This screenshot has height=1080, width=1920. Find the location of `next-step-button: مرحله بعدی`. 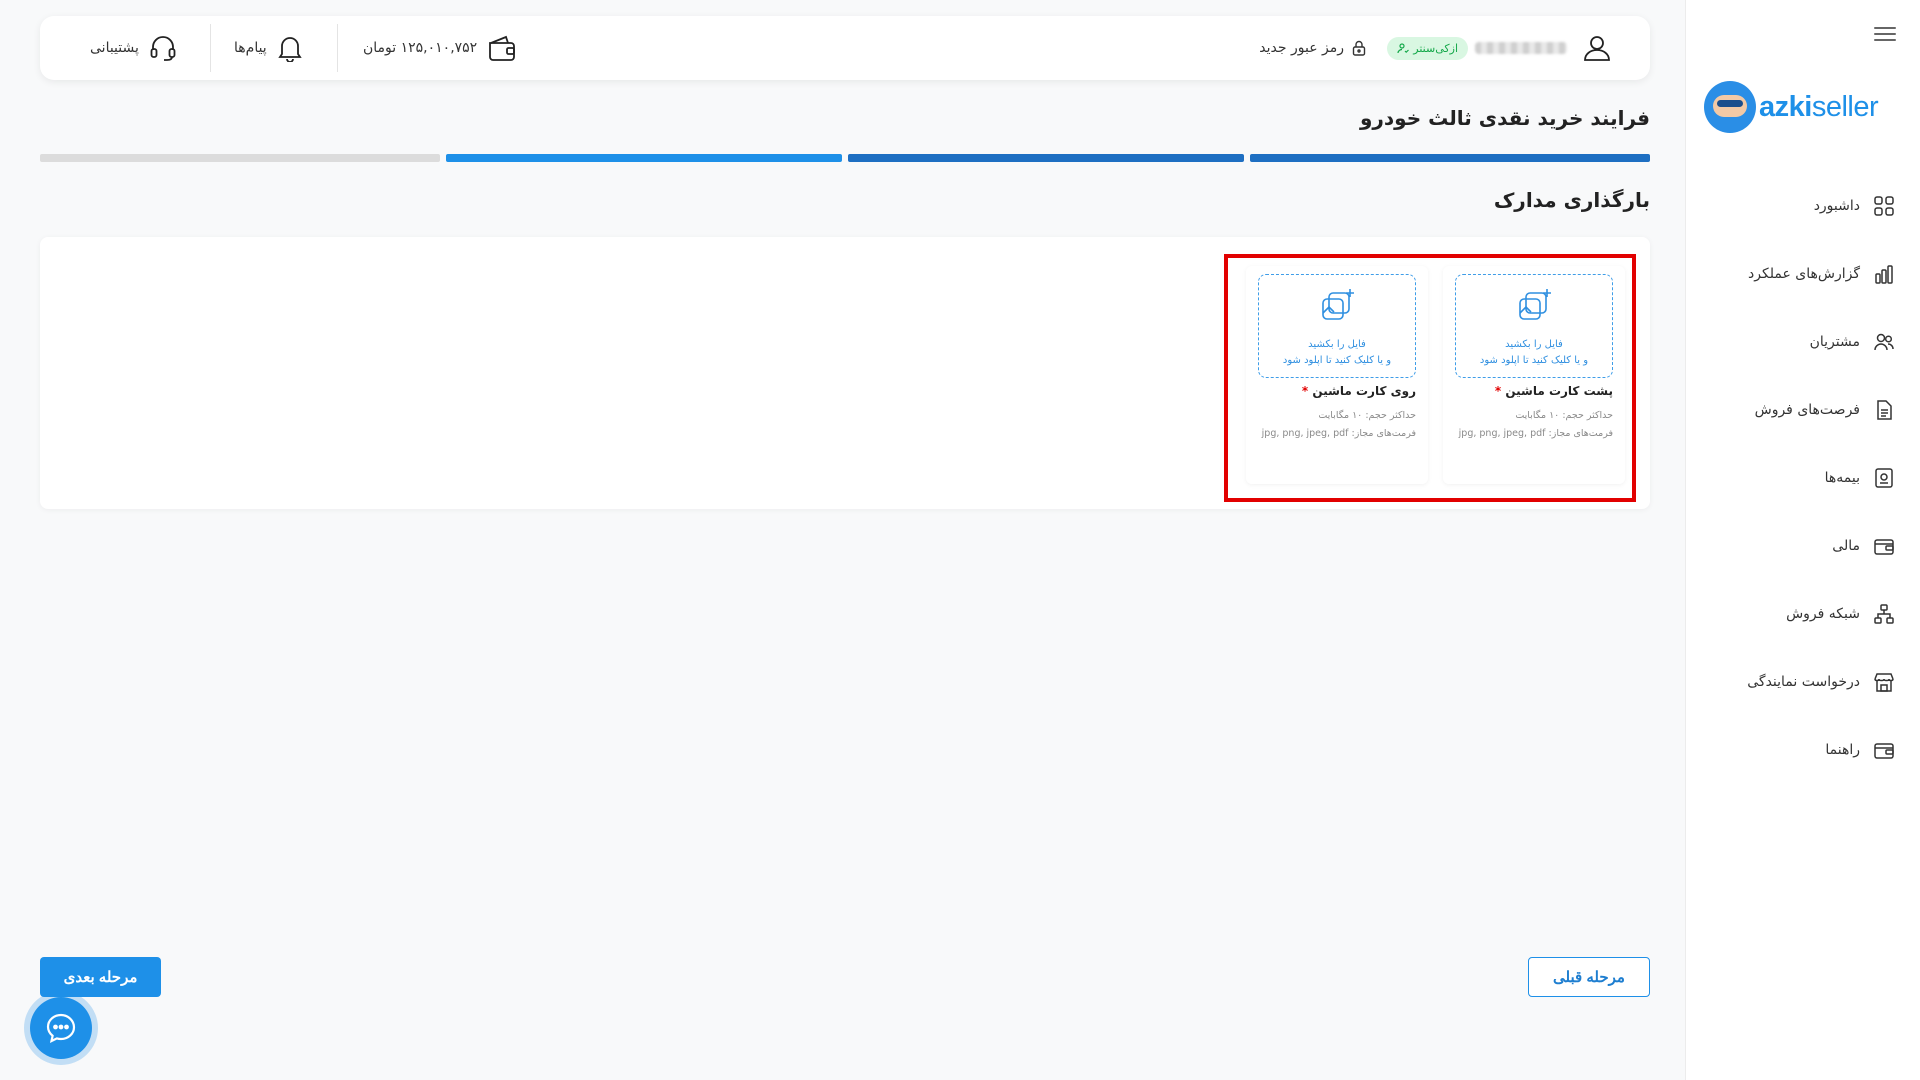

next-step-button: مرحله بعدی is located at coordinates (100, 977).